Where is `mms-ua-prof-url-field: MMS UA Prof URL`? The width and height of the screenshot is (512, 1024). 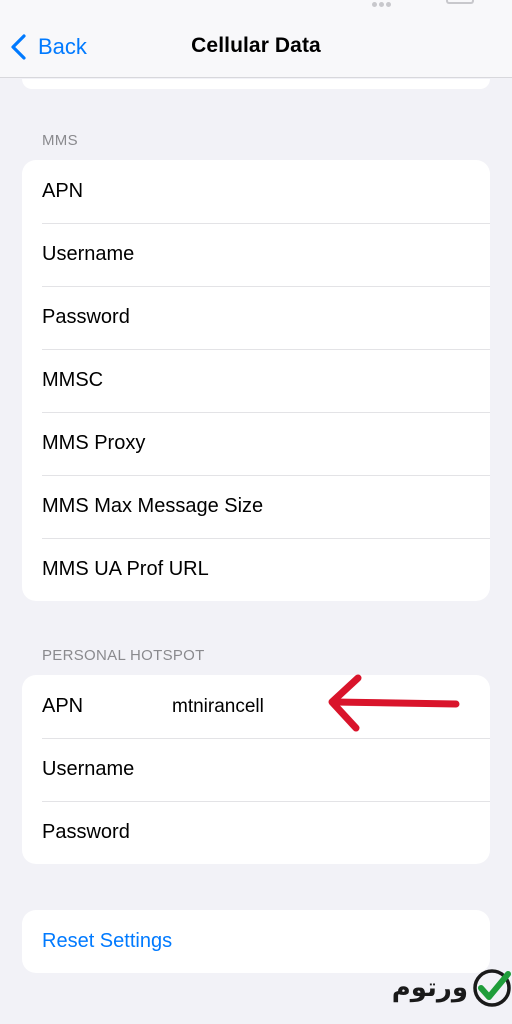
mms-ua-prof-url-field: MMS UA Prof URL is located at coordinates (256, 569).